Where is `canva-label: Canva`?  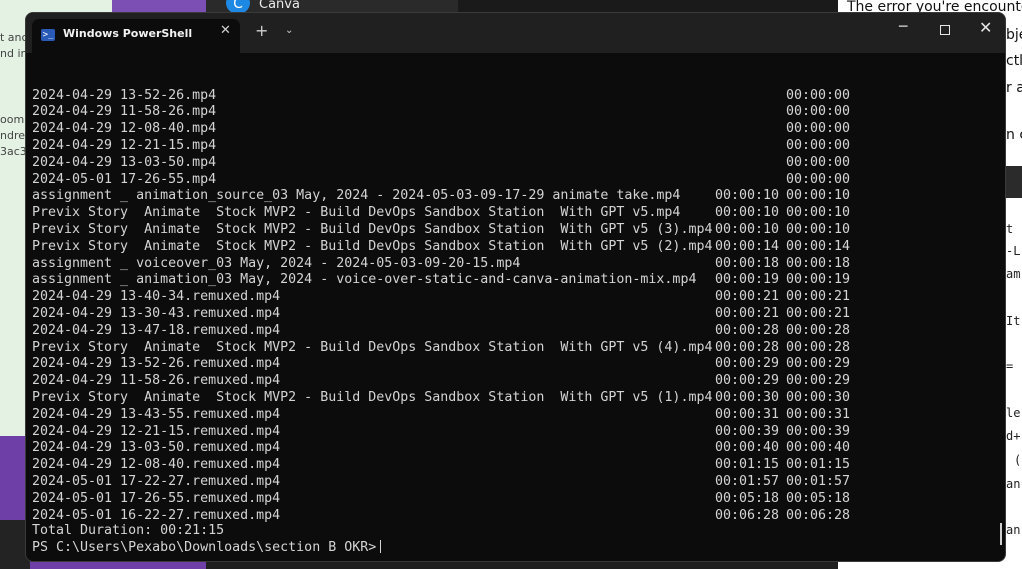 canva-label: Canva is located at coordinates (279, 6).